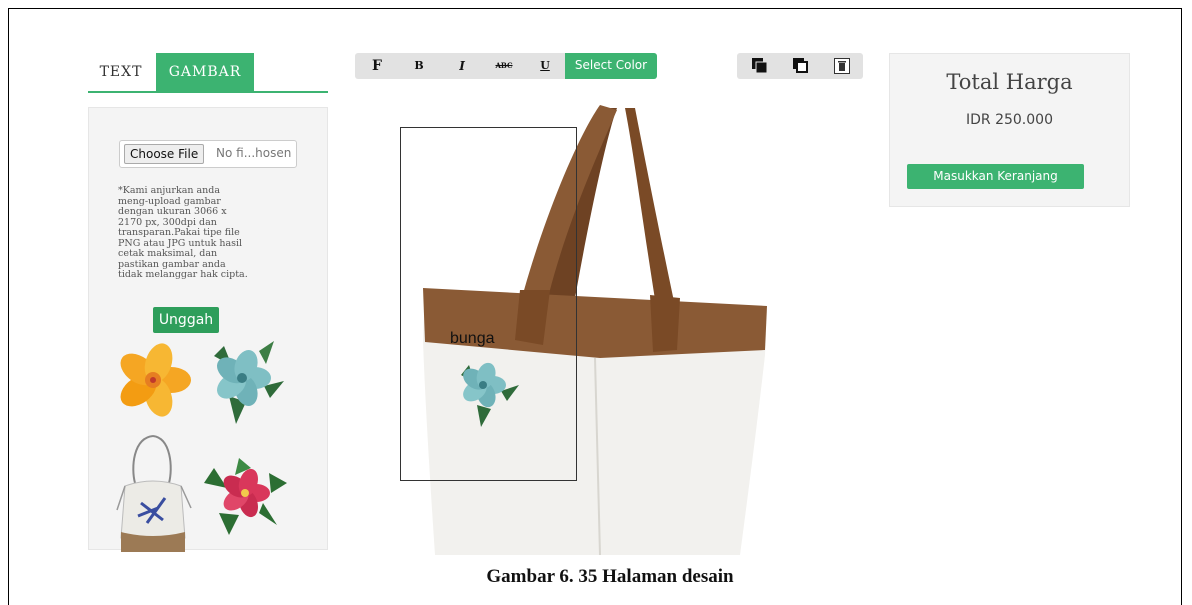 The width and height of the screenshot is (1192, 605). What do you see at coordinates (1009, 120) in the screenshot?
I see `price-value: IDR 250.000` at bounding box center [1009, 120].